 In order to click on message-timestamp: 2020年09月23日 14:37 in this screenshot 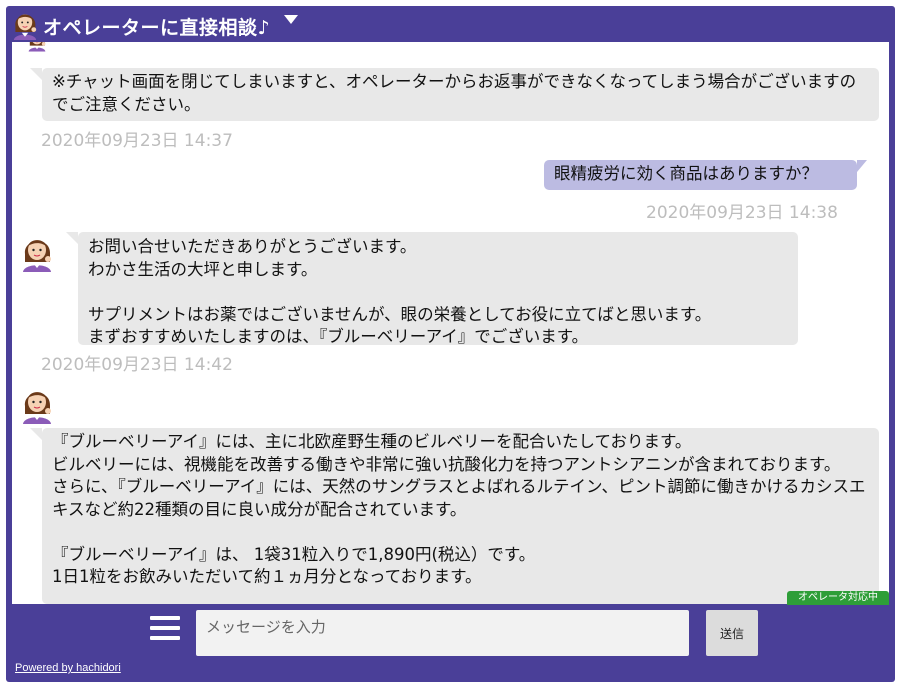, I will do `click(137, 141)`.